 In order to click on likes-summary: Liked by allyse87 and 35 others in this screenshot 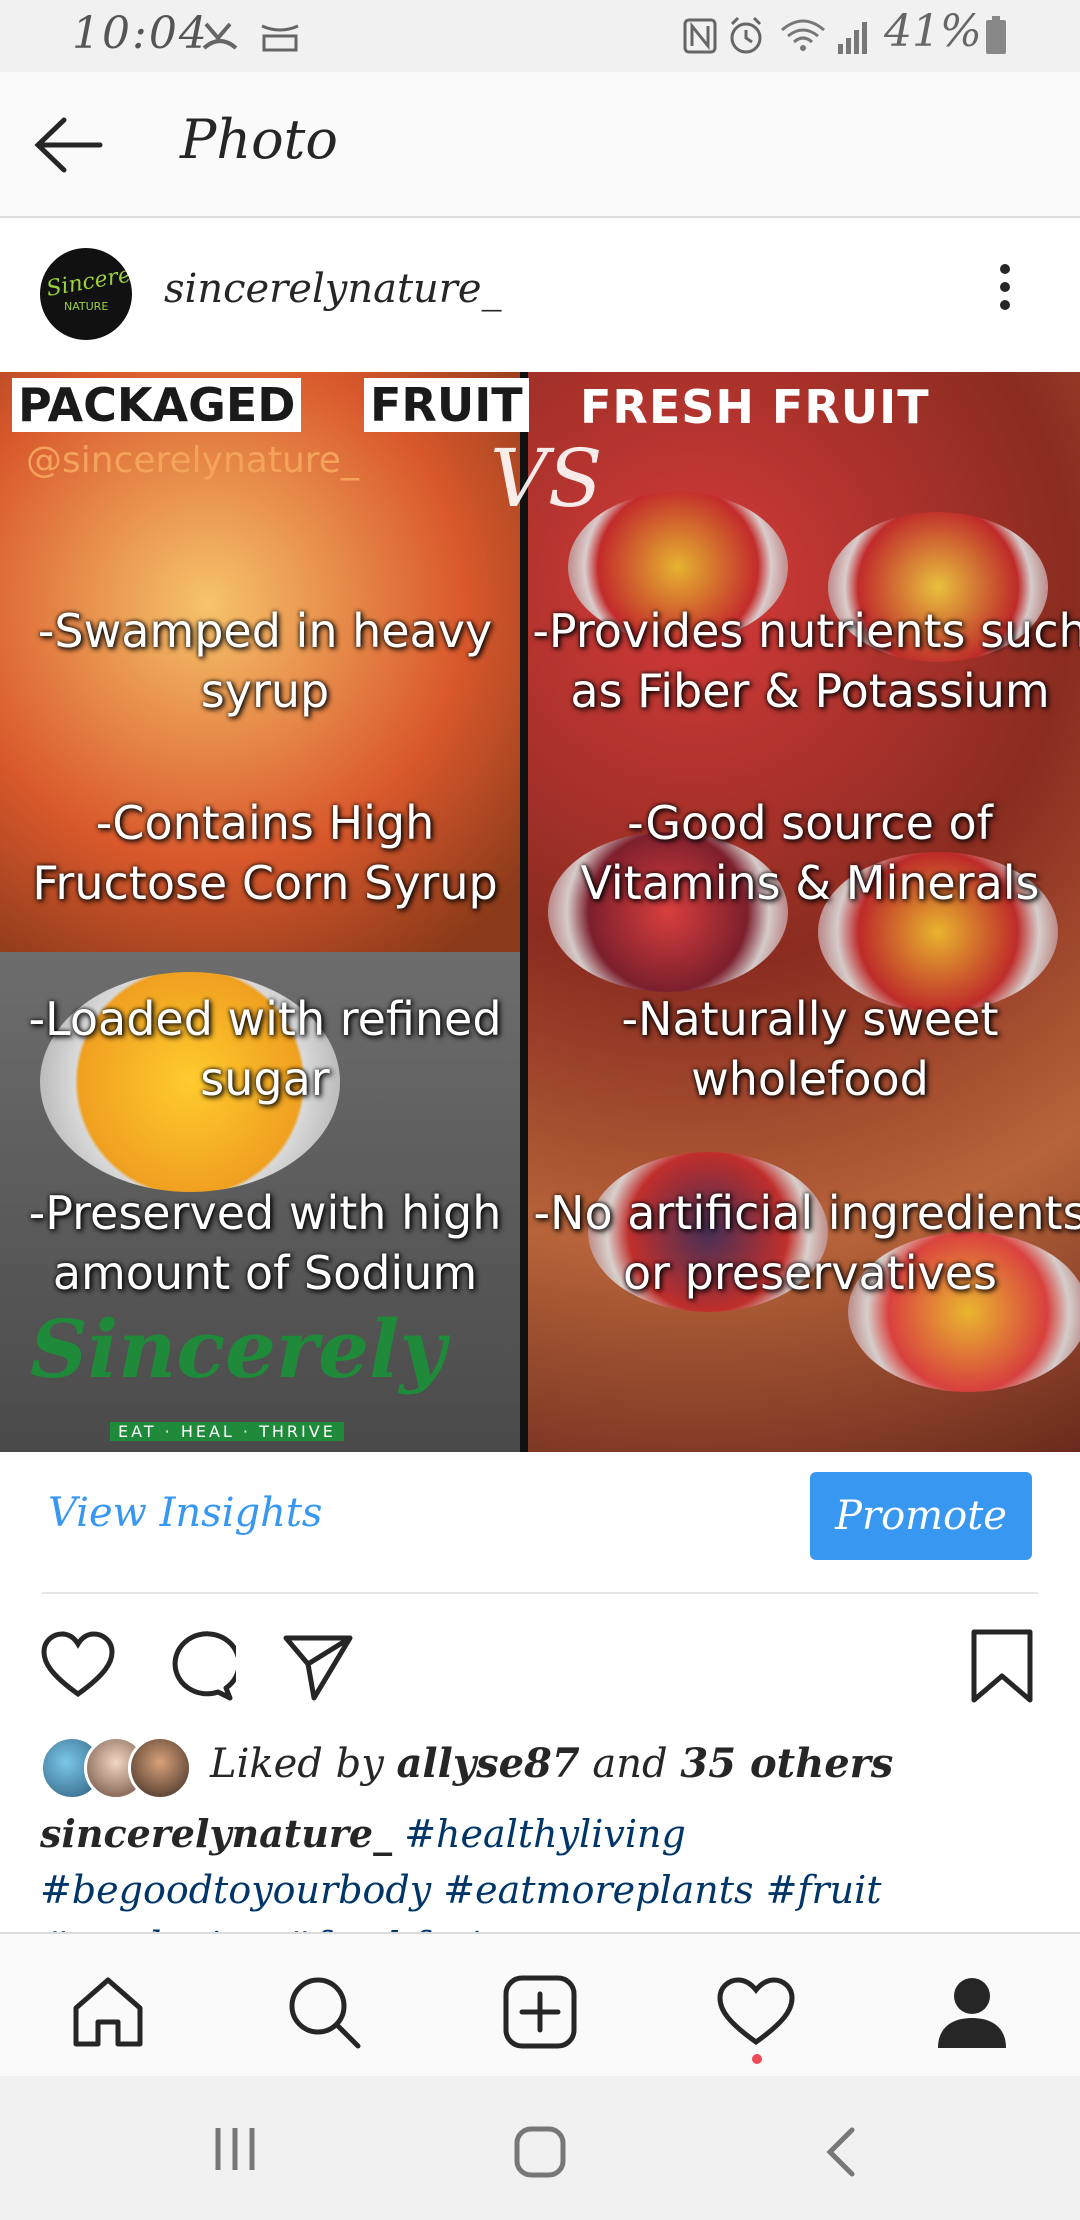, I will do `click(551, 1763)`.